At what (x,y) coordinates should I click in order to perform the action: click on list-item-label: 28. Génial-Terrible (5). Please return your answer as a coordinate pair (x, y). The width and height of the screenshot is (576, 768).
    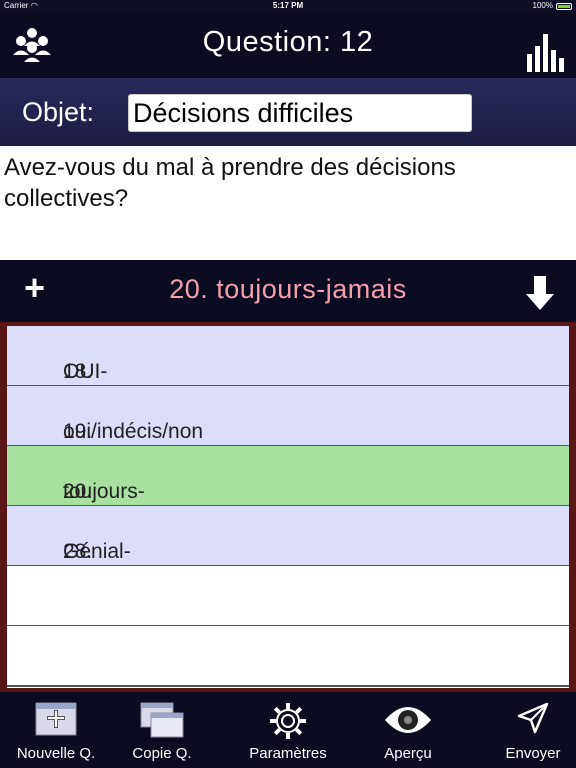
    Looking at the image, I should click on (97, 575).